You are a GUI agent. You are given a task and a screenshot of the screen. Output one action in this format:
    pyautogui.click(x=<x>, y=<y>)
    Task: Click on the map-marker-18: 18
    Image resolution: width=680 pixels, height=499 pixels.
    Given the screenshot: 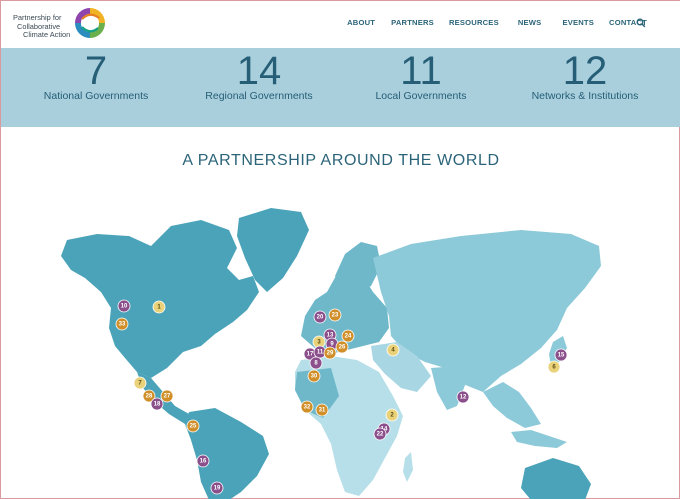 What is the action you would take?
    pyautogui.click(x=157, y=404)
    